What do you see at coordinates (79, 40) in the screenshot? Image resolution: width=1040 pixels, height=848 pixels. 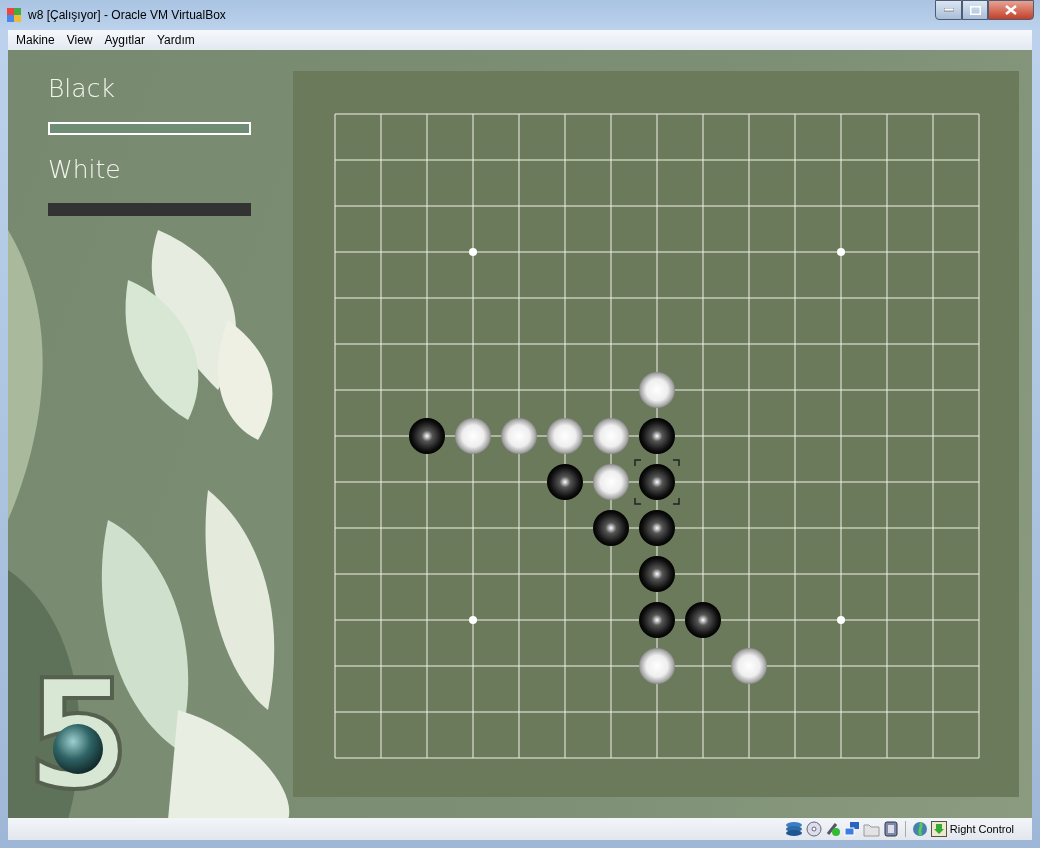 I see `menu-item: View` at bounding box center [79, 40].